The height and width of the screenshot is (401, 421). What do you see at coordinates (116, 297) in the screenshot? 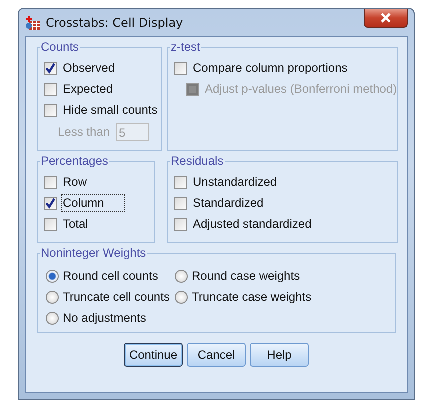
I see `radio-label: Truncate cell counts` at bounding box center [116, 297].